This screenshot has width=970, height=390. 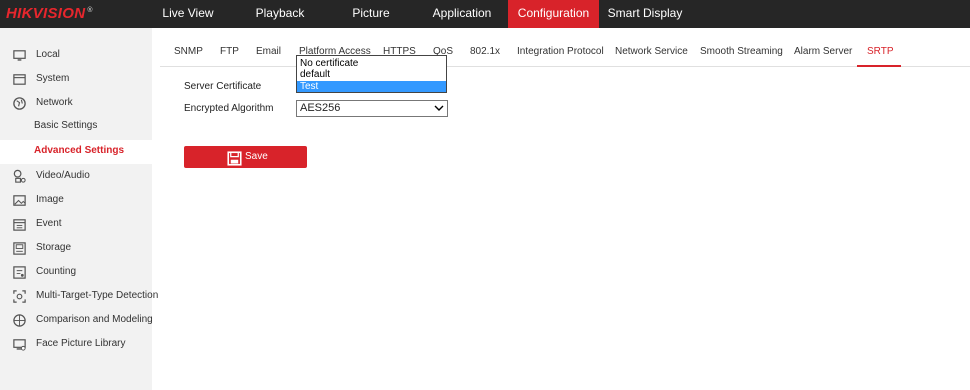 What do you see at coordinates (53, 78) in the screenshot?
I see `sidebar-item-label: System` at bounding box center [53, 78].